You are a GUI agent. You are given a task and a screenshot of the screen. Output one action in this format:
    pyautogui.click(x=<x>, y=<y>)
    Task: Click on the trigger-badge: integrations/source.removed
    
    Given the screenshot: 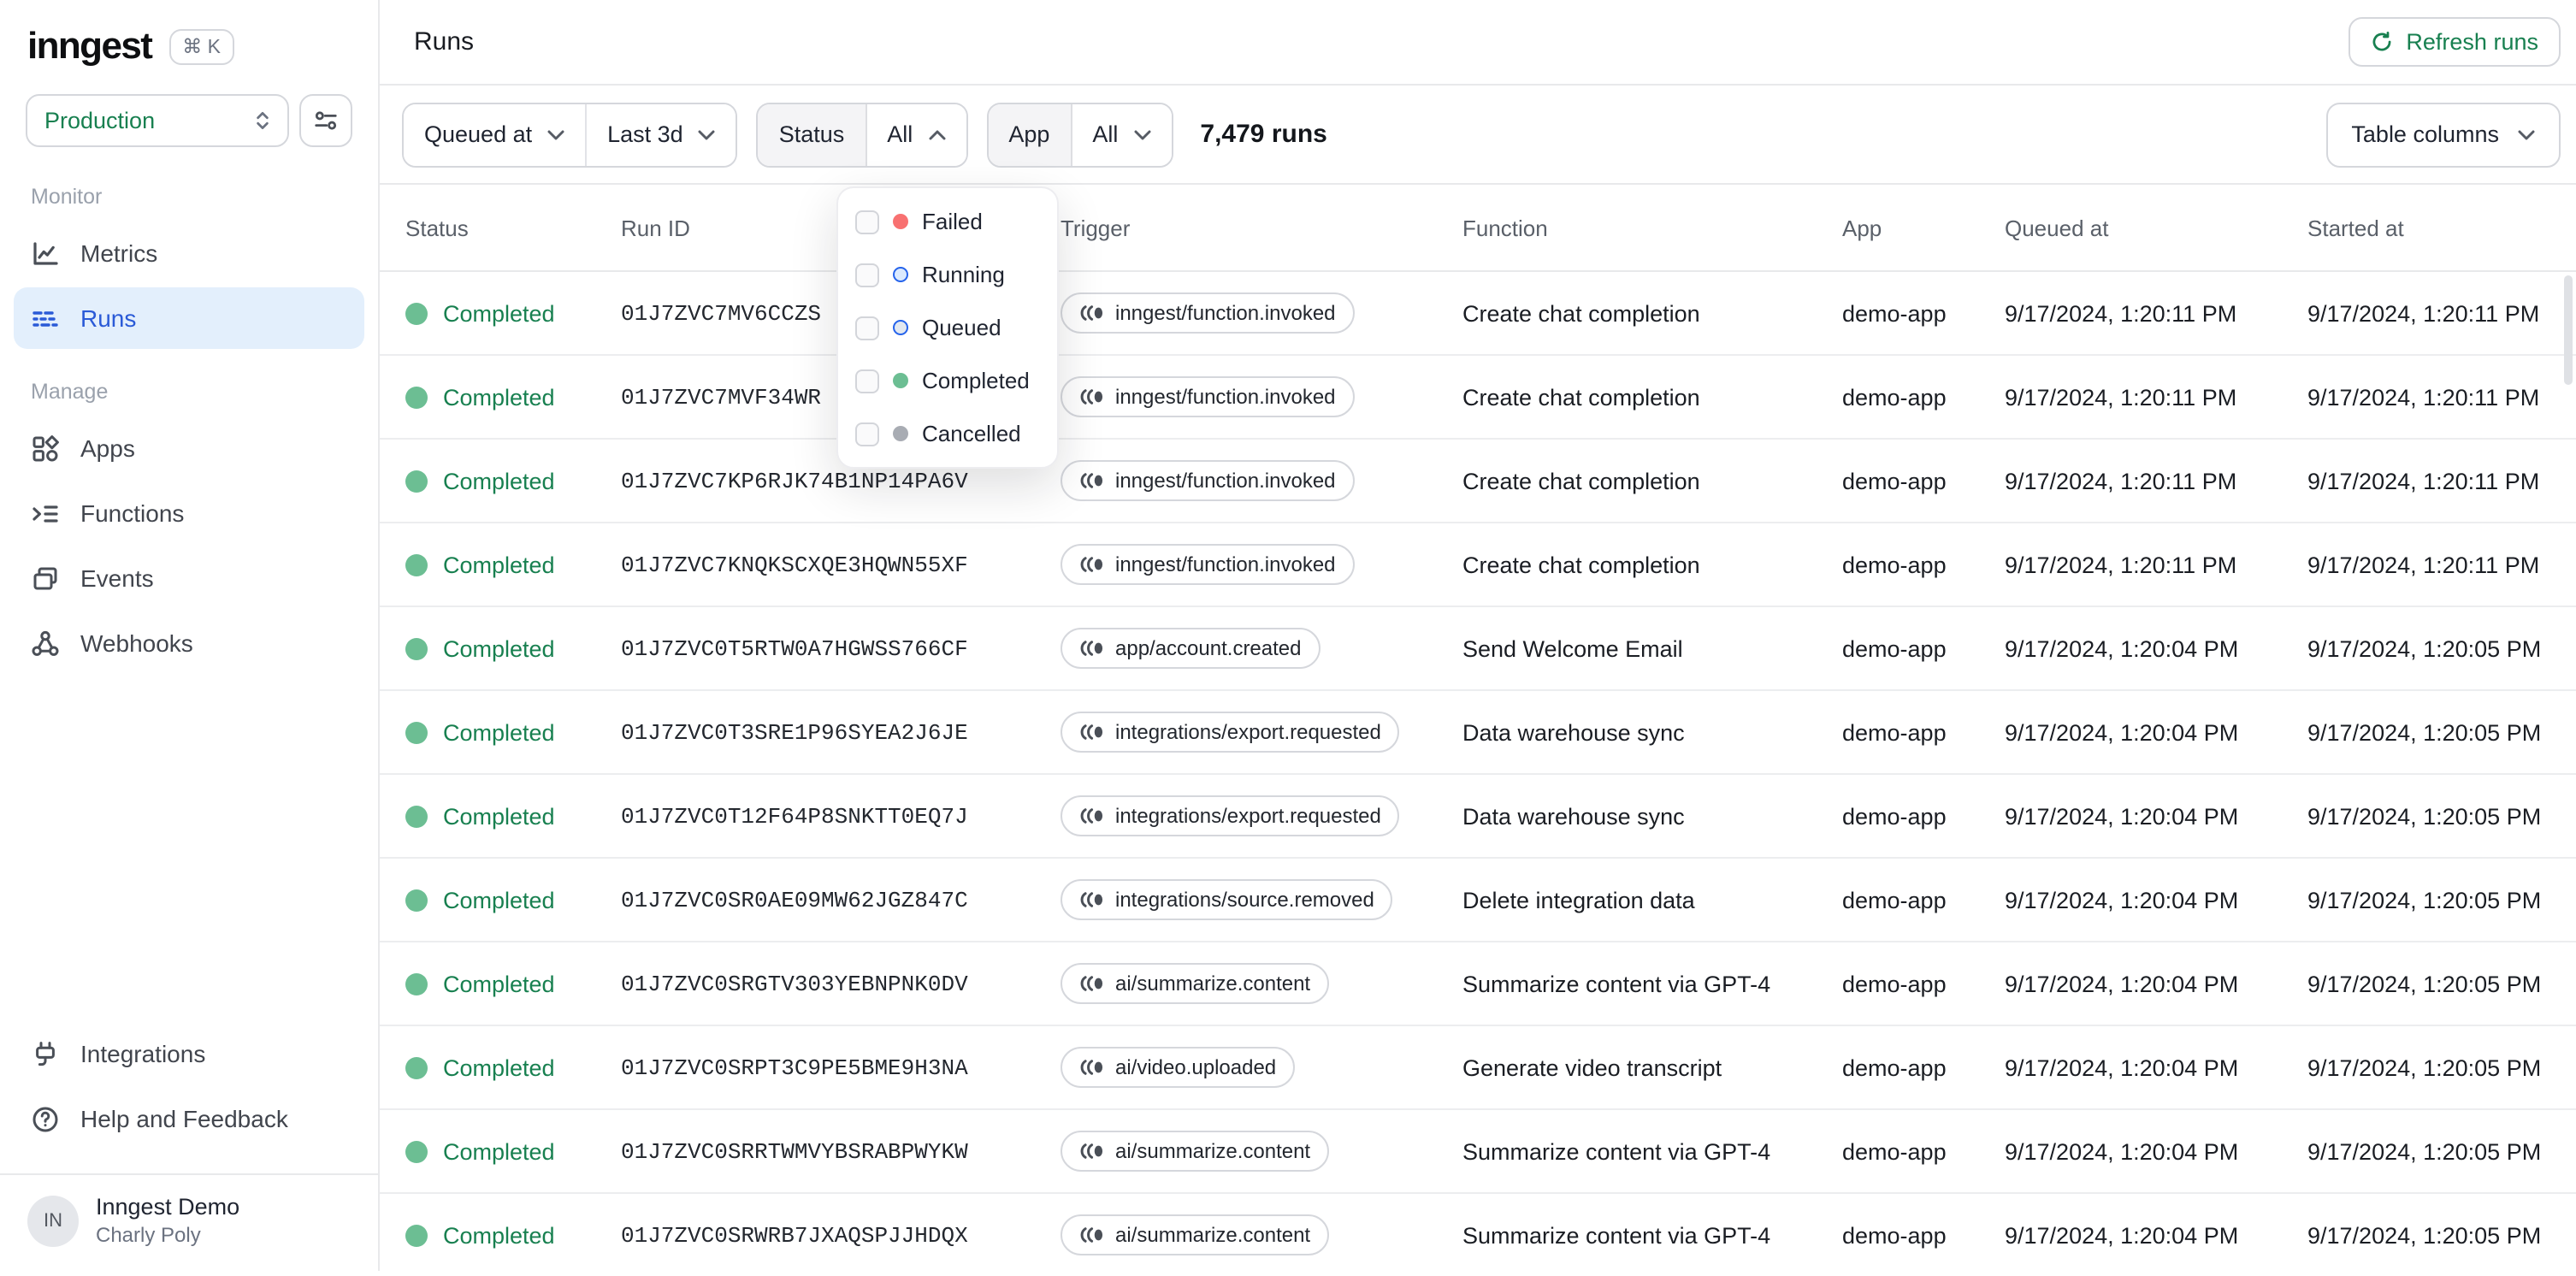 What is the action you would take?
    pyautogui.click(x=1227, y=899)
    